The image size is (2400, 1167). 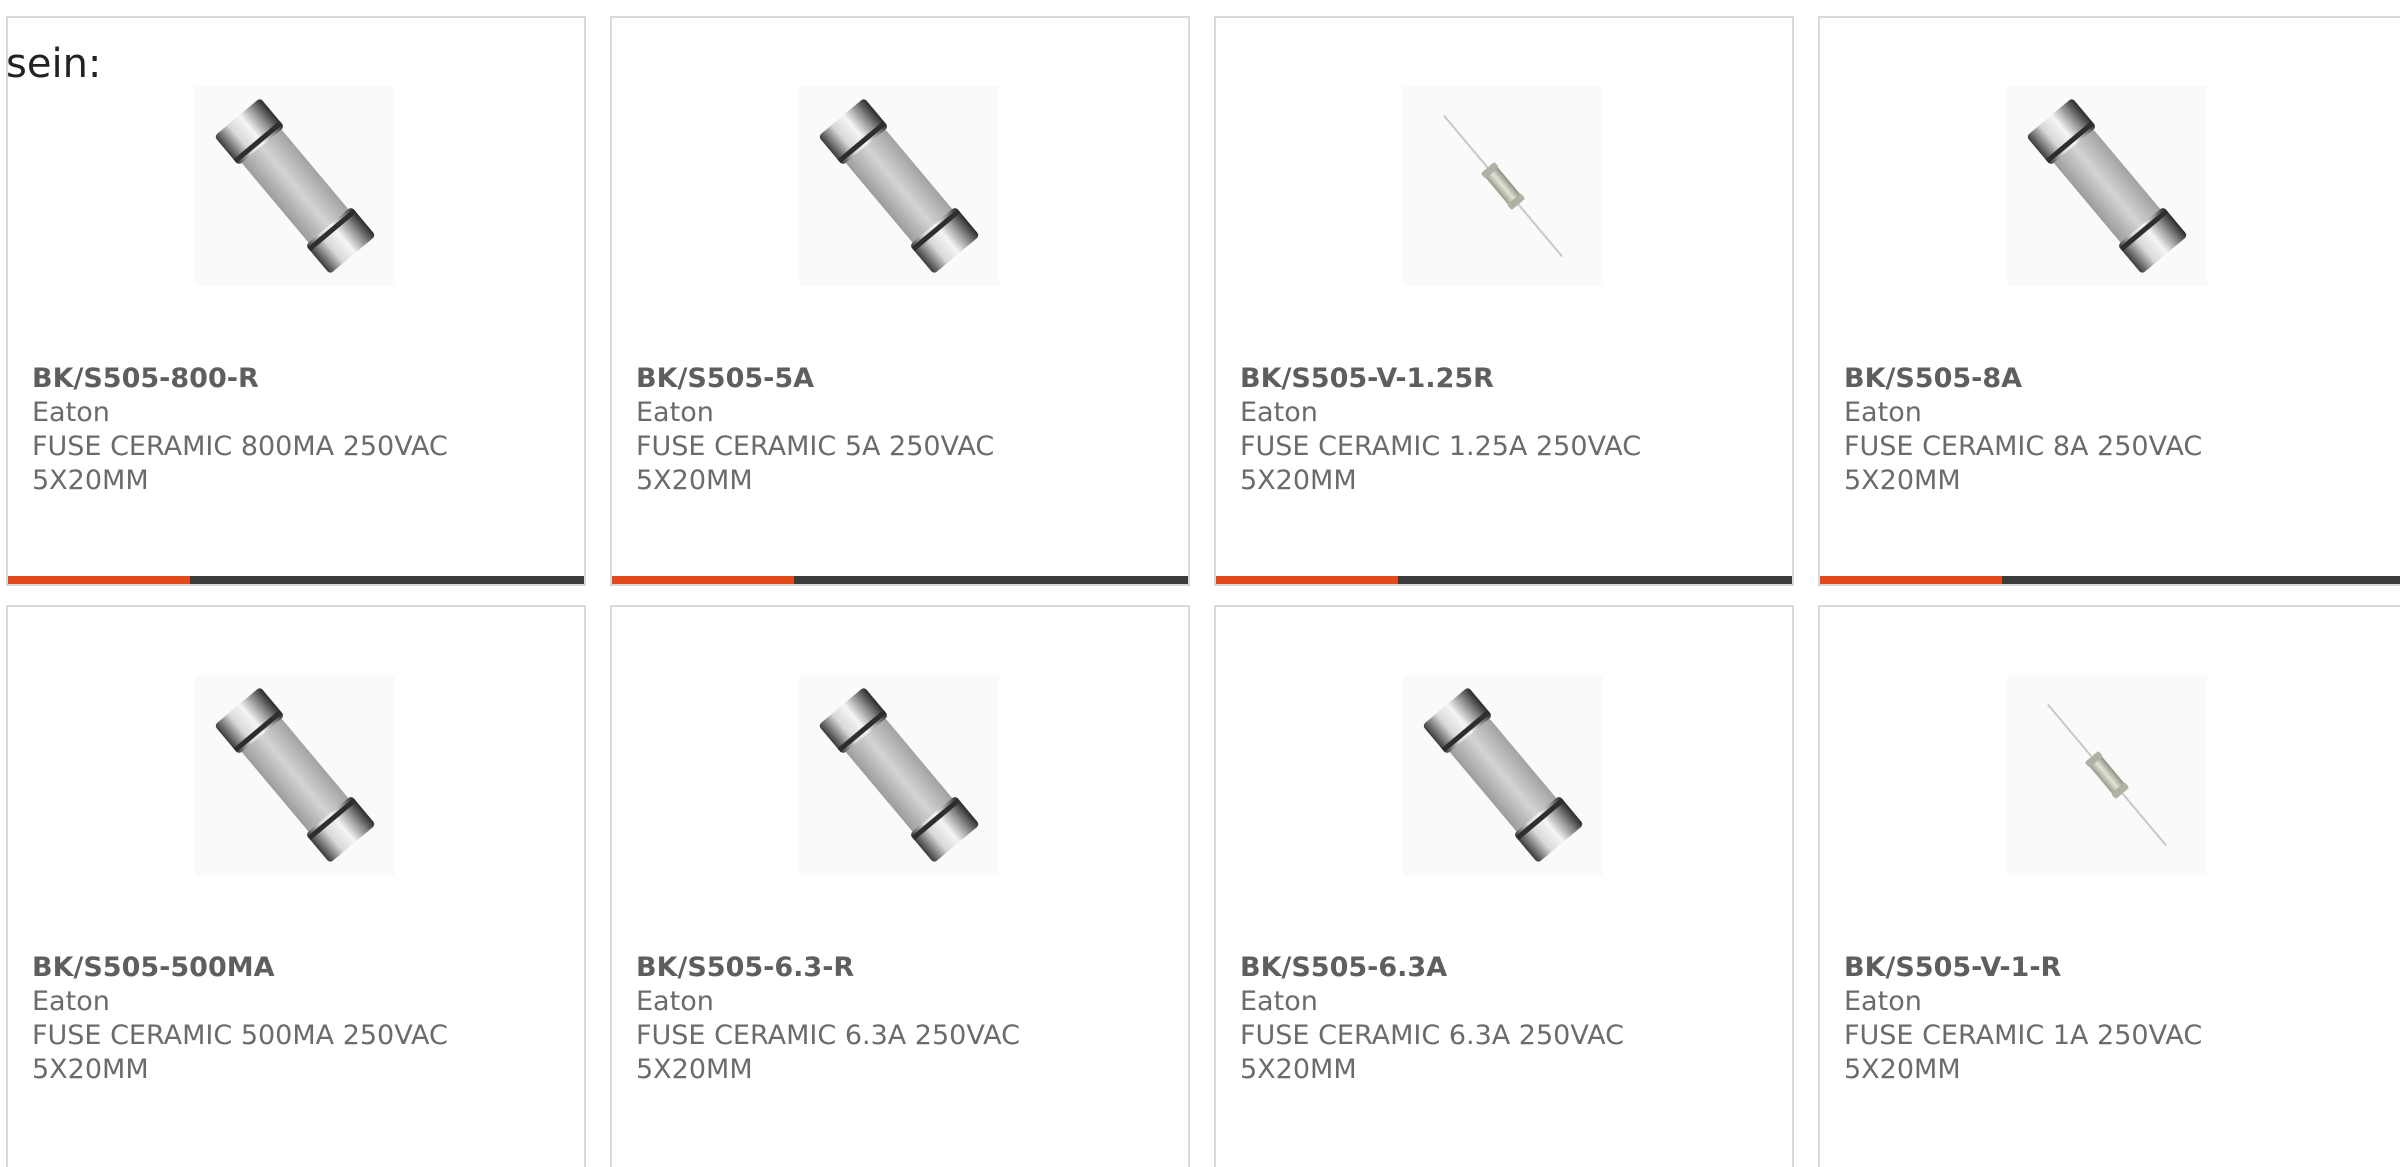 I want to click on part-number-link: BK/S505-800-R, so click(x=298, y=379).